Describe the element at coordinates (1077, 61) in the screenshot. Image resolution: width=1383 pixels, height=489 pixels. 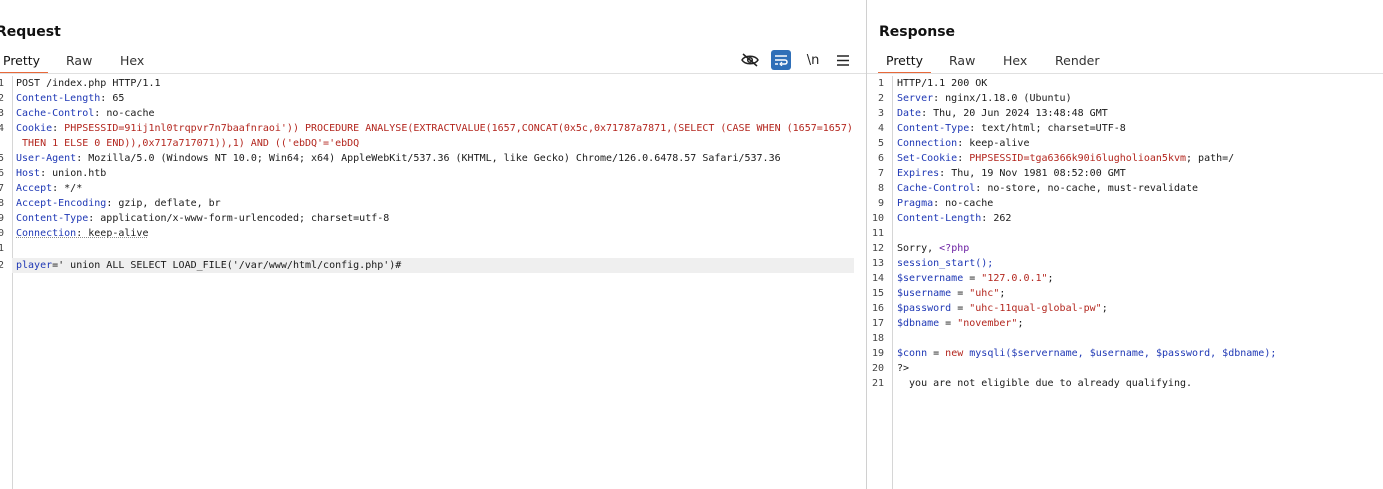
I see `tab-render: Render` at that location.